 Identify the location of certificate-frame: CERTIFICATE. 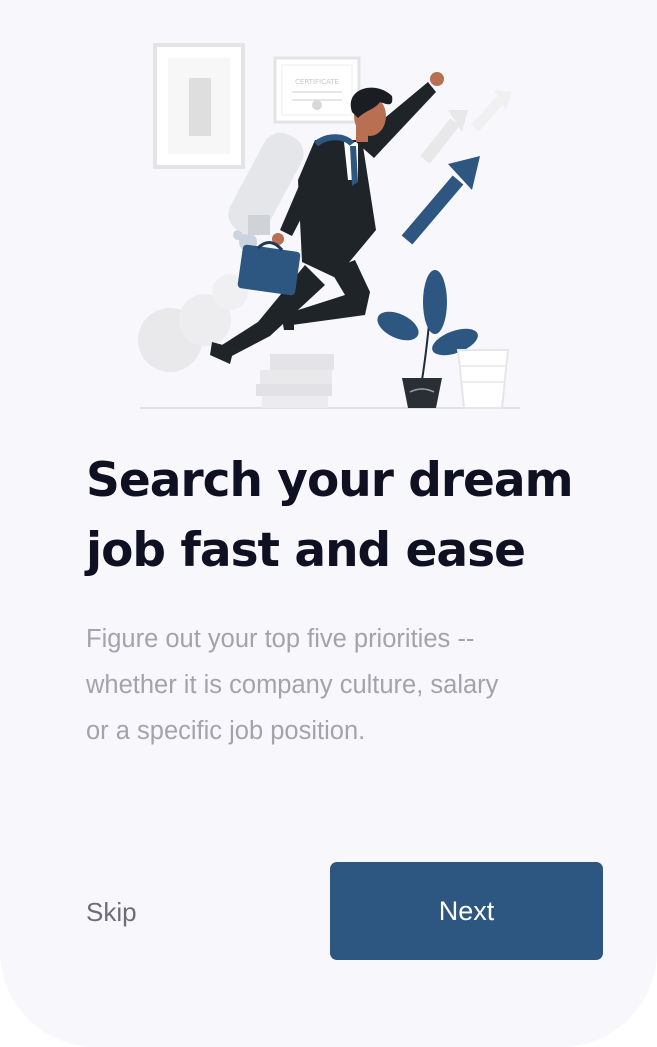
(317, 90).